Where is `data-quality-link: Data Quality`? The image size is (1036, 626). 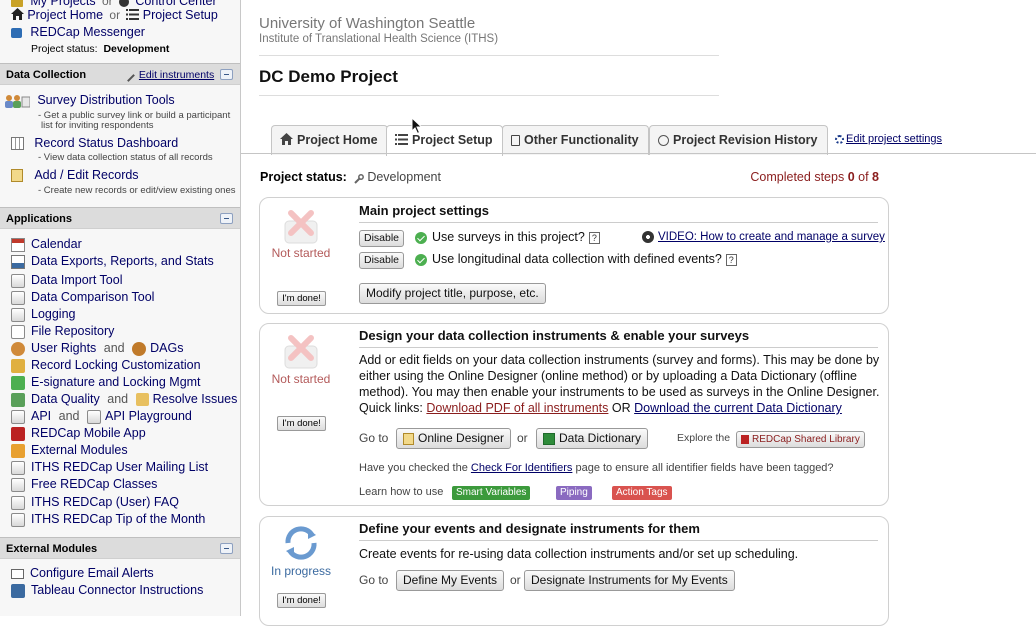
data-quality-link: Data Quality is located at coordinates (65, 399).